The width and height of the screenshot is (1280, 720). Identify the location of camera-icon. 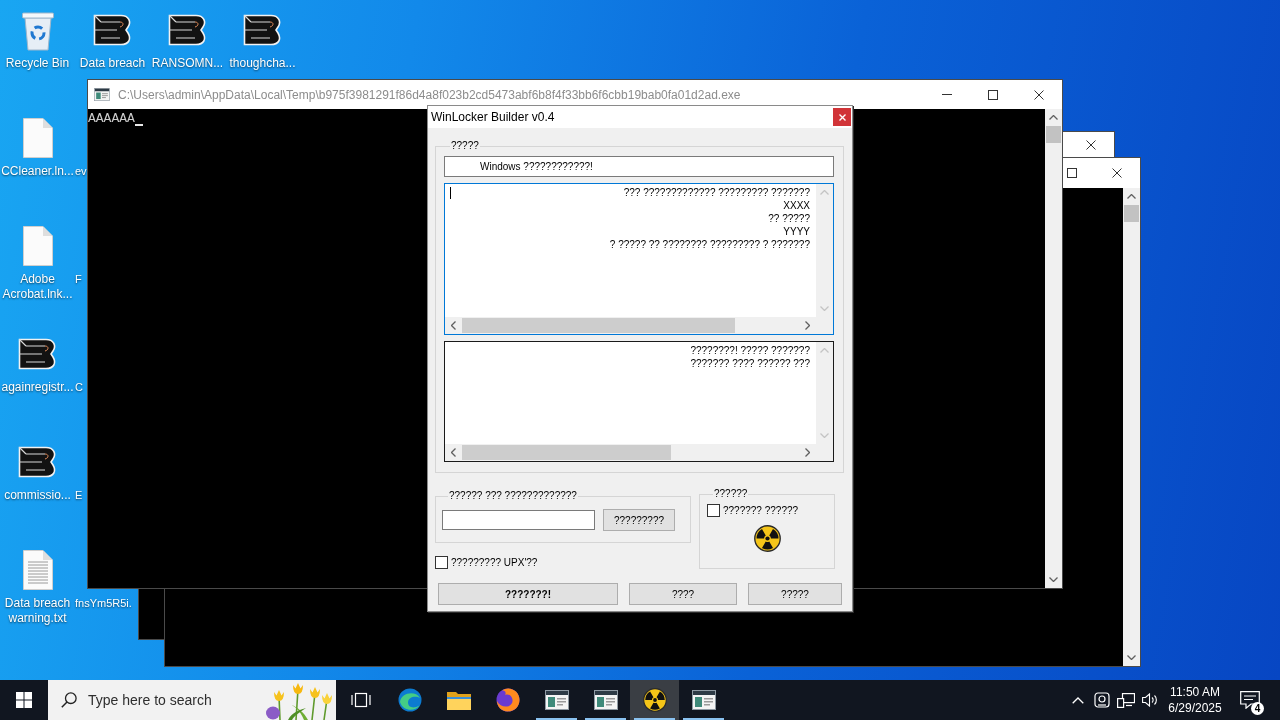
(1102, 700).